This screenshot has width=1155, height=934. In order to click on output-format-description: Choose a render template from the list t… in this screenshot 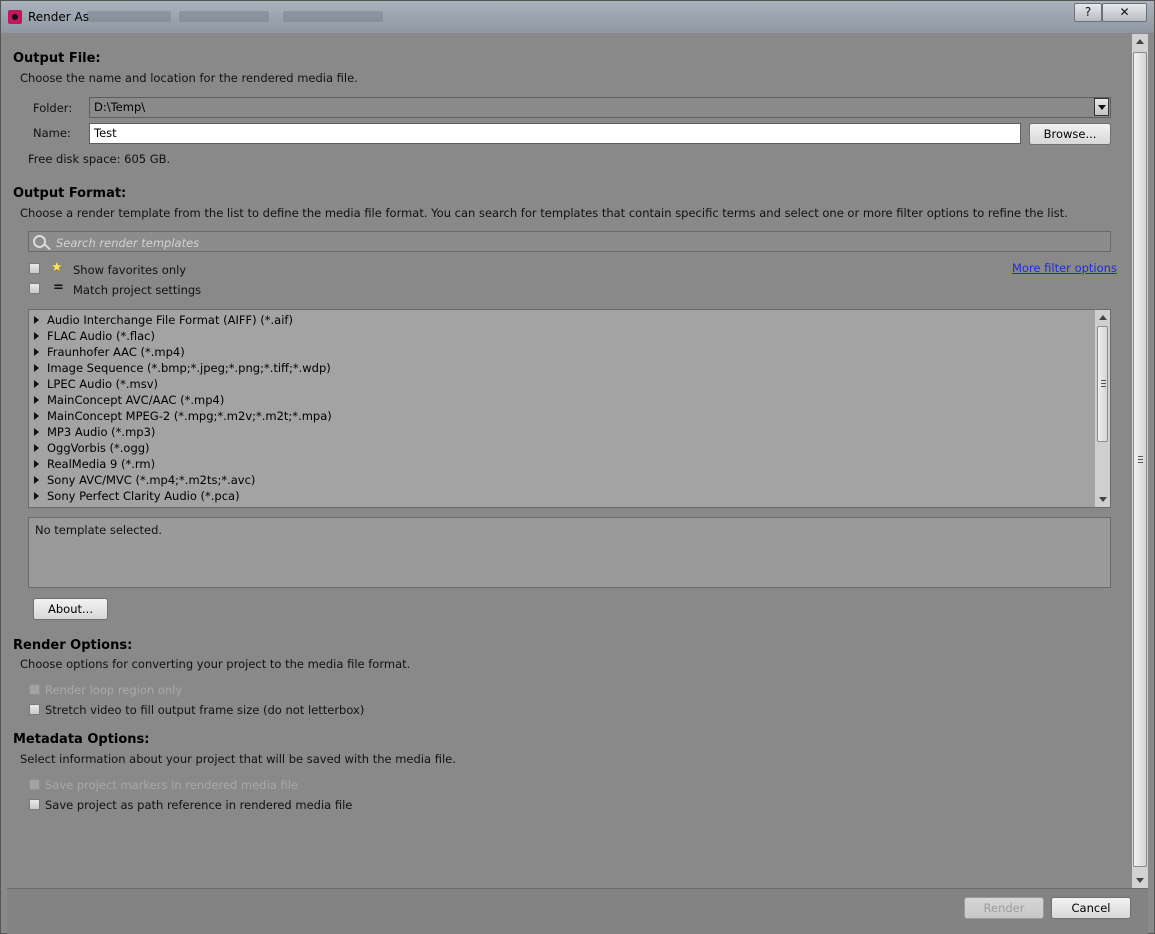, I will do `click(544, 213)`.